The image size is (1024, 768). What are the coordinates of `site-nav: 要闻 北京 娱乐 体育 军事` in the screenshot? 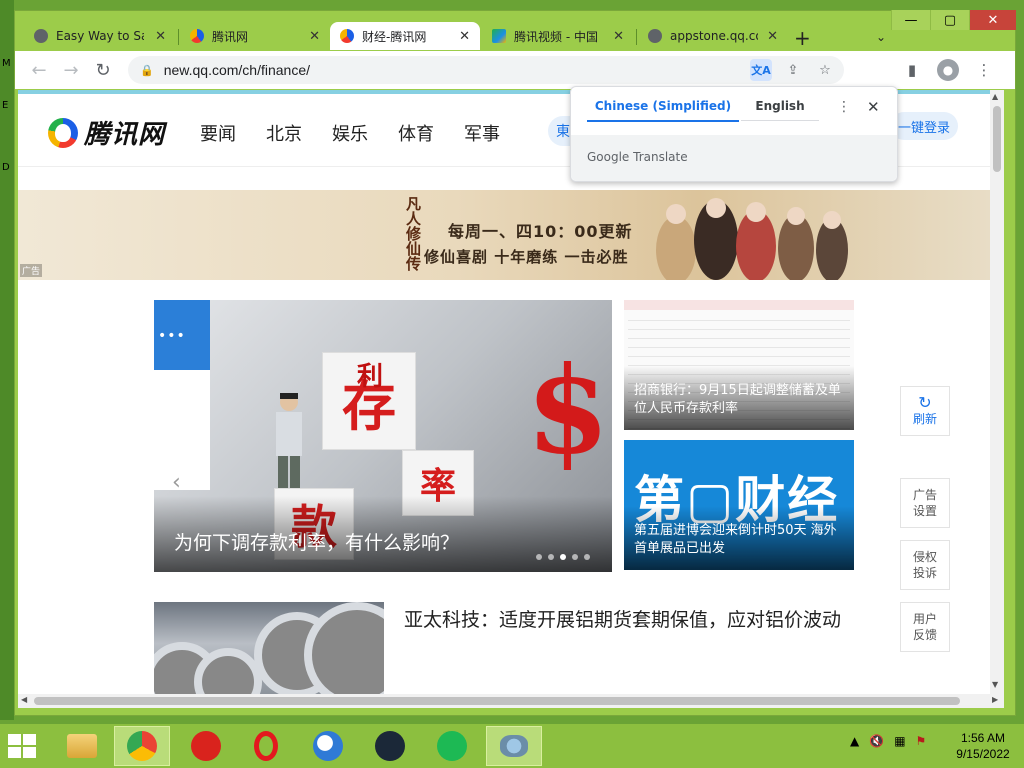 It's located at (350, 133).